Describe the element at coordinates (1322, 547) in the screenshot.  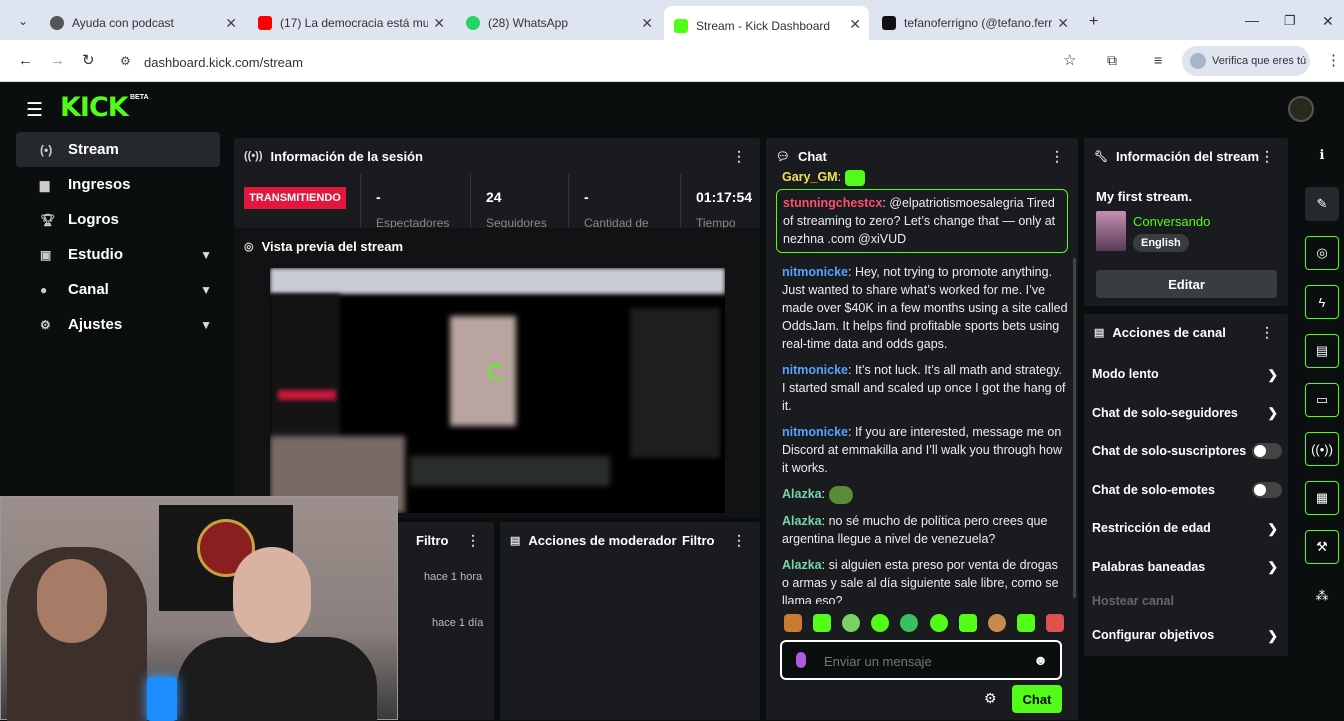
I see `wrench-icon: ⚒` at that location.